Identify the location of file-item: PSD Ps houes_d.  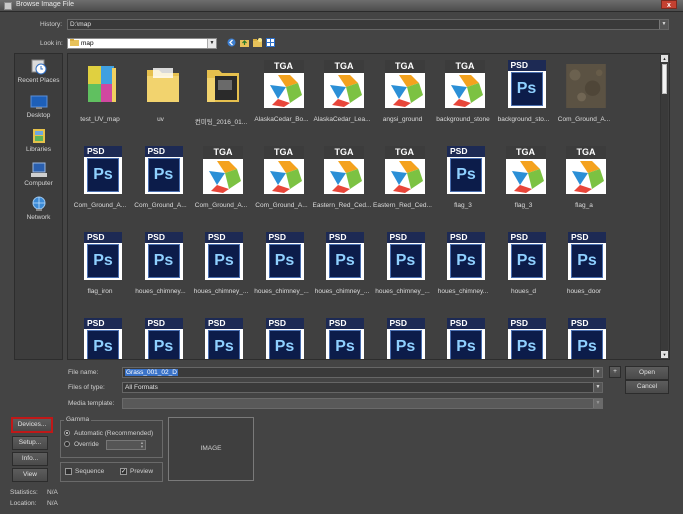
(524, 266).